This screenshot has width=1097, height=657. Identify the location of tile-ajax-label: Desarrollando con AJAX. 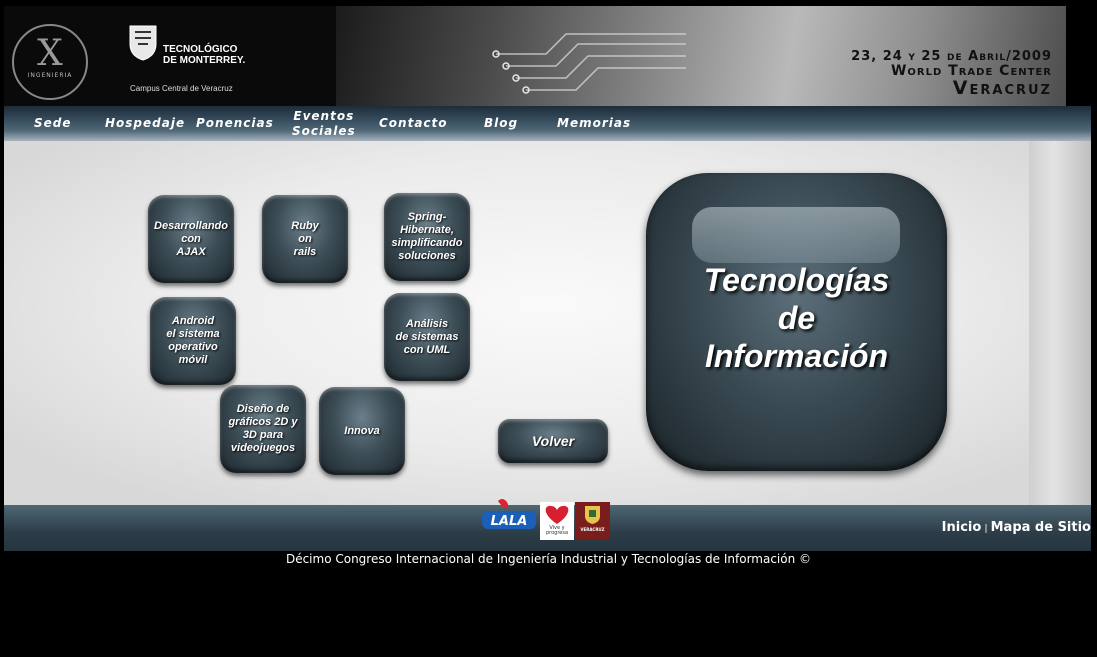
(191, 238).